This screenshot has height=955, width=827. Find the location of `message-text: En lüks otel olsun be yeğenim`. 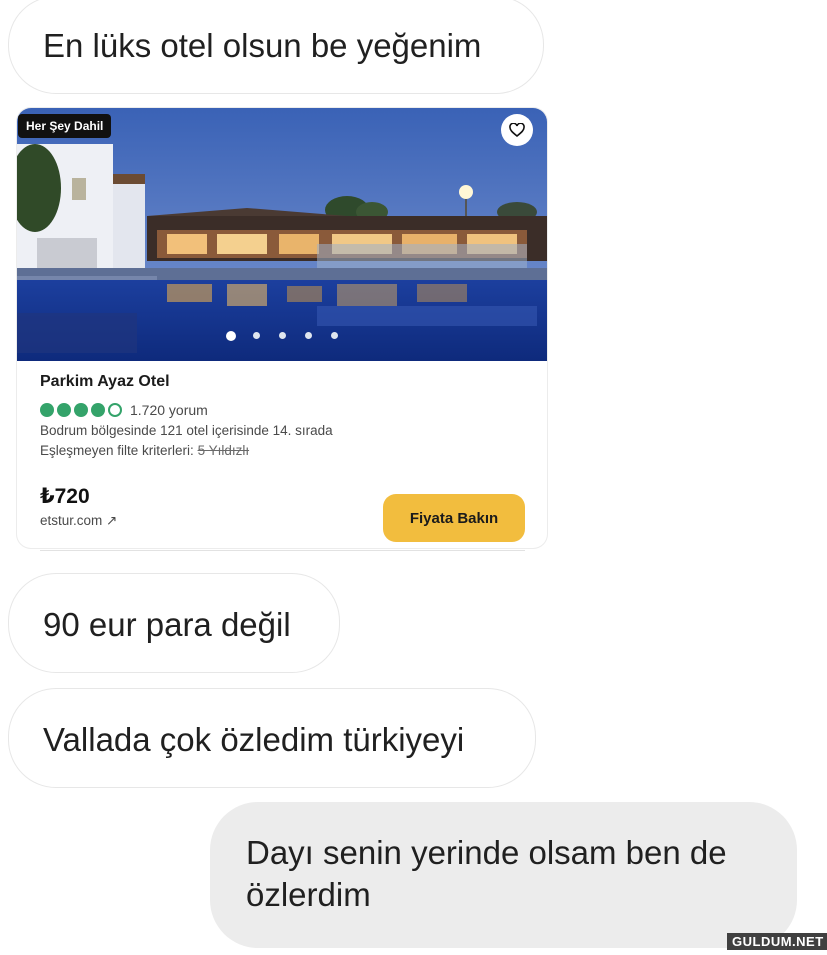

message-text: En lüks otel olsun be yeğenim is located at coordinates (262, 45).